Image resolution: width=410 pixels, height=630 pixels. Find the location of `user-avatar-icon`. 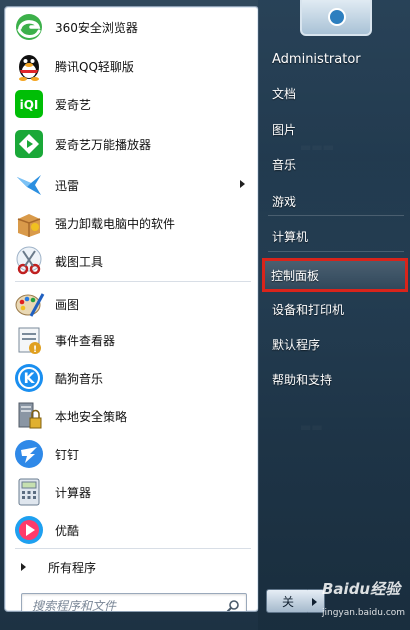

user-avatar-icon is located at coordinates (337, 17).